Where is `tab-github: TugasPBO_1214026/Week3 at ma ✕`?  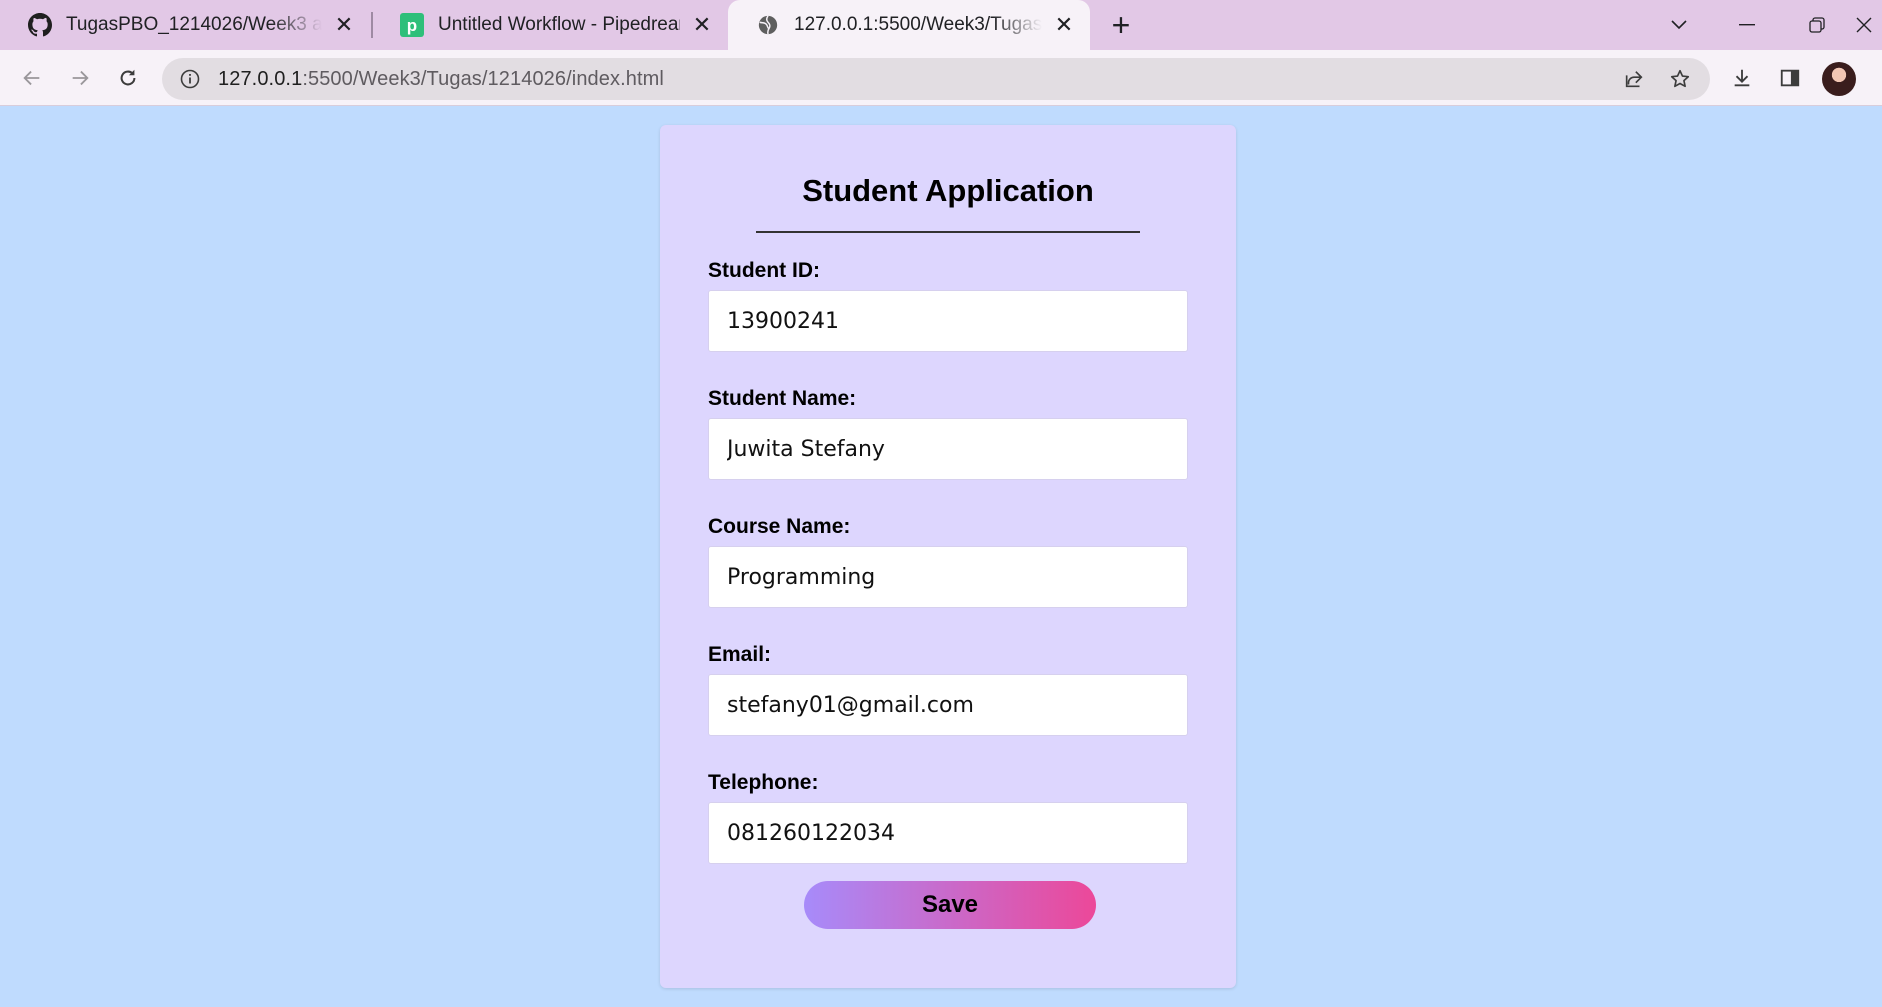 tab-github: TugasPBO_1214026/Week3 at ma ✕ is located at coordinates (185, 25).